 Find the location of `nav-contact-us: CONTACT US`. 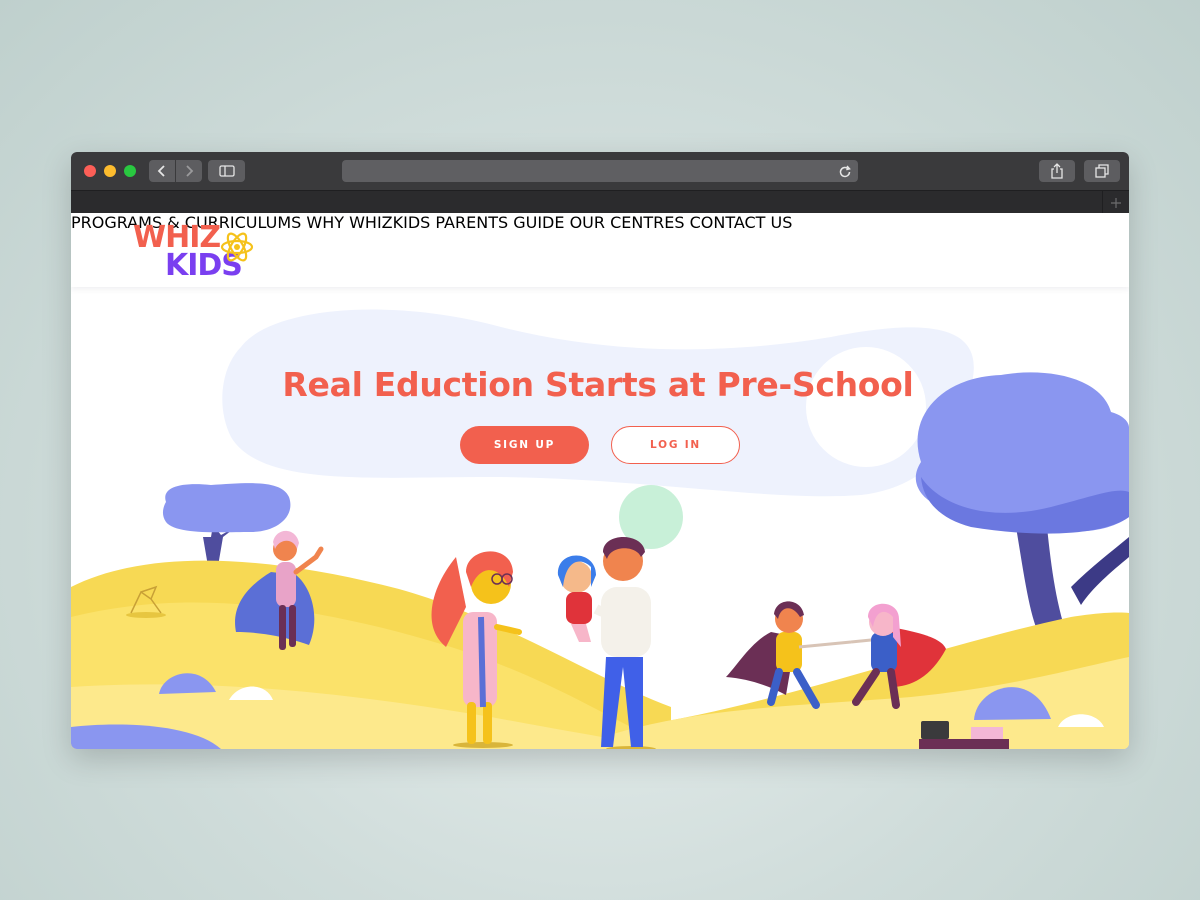

nav-contact-us: CONTACT US is located at coordinates (741, 222).